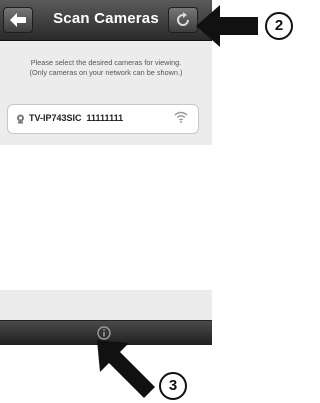 This screenshot has width=320, height=403. I want to click on camera-icon, so click(20, 119).